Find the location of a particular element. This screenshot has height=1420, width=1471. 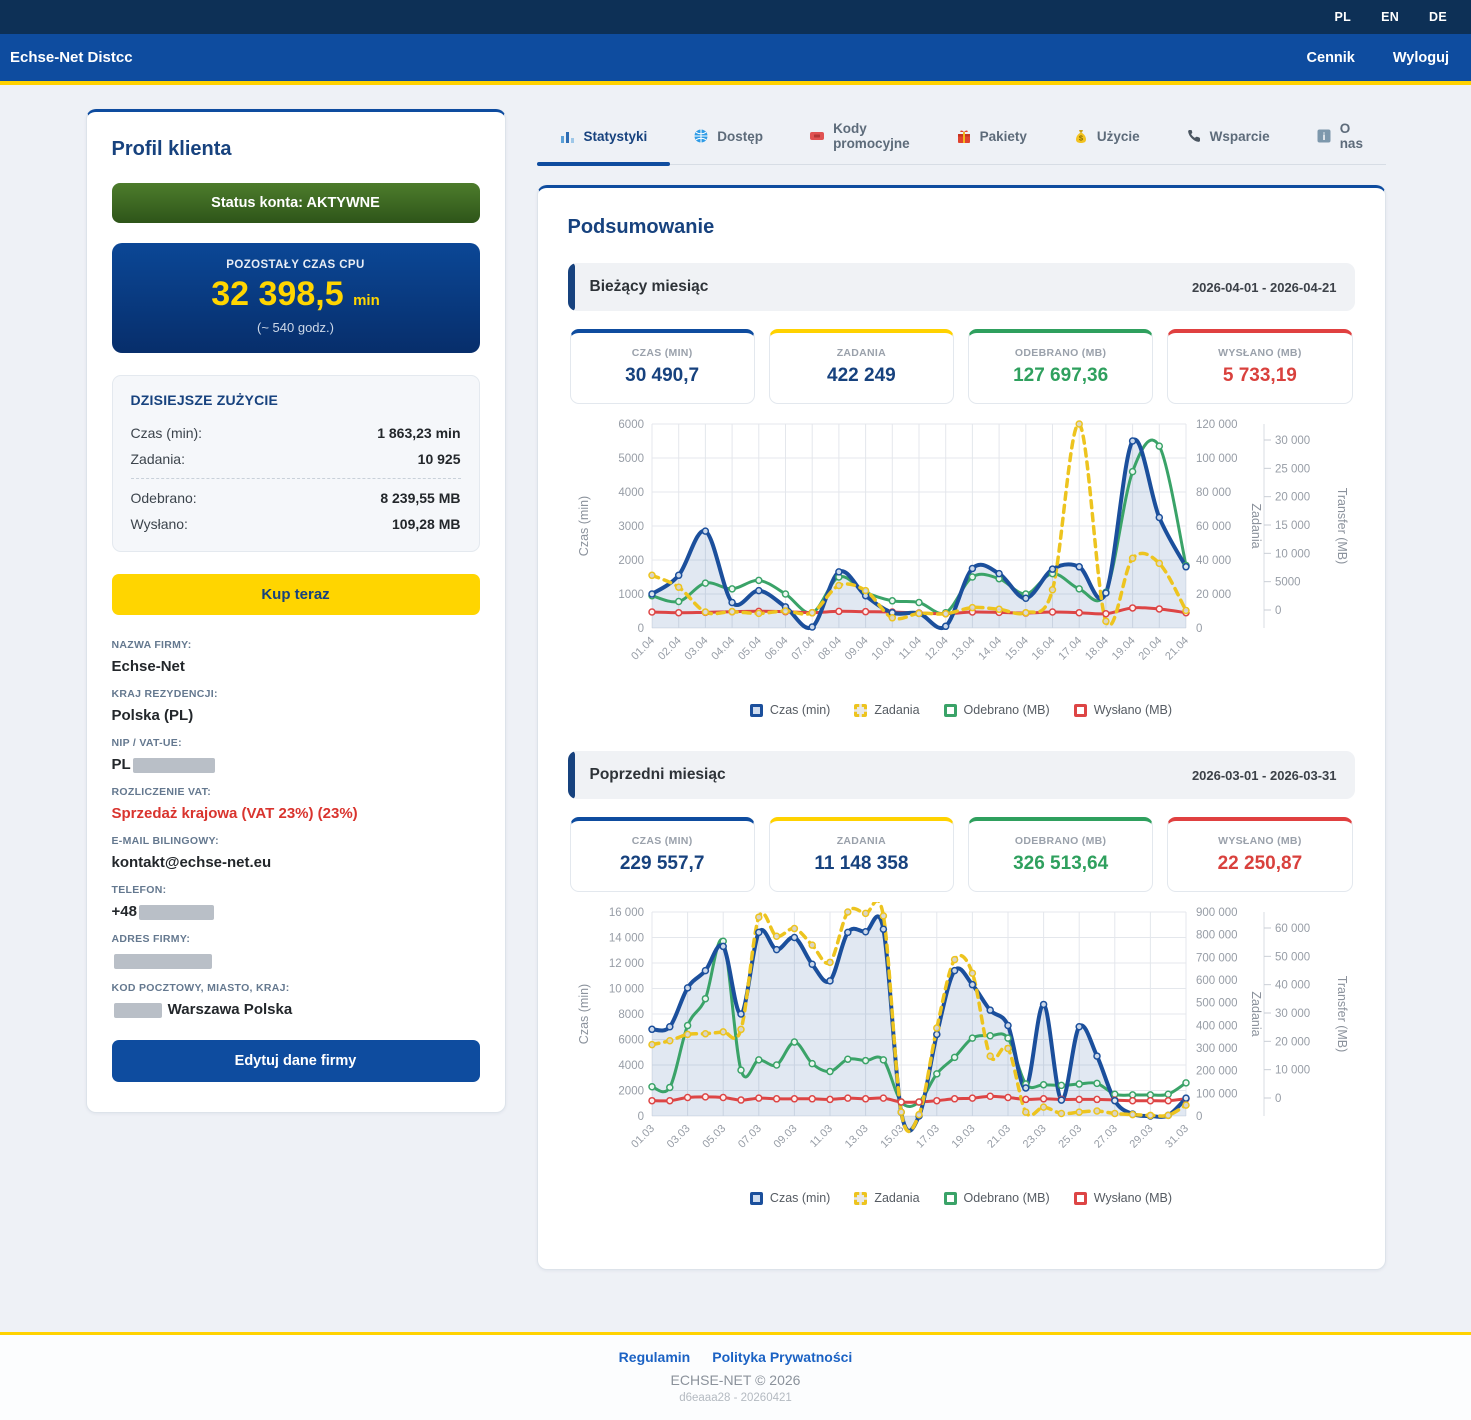

page-title: Podsumowanie is located at coordinates (641, 227).